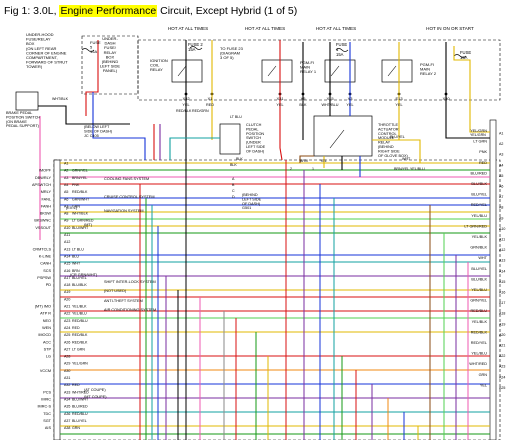 The height and width of the screenshot is (440, 512). I want to click on misc-label: BRN/YEL, so click(401, 169).